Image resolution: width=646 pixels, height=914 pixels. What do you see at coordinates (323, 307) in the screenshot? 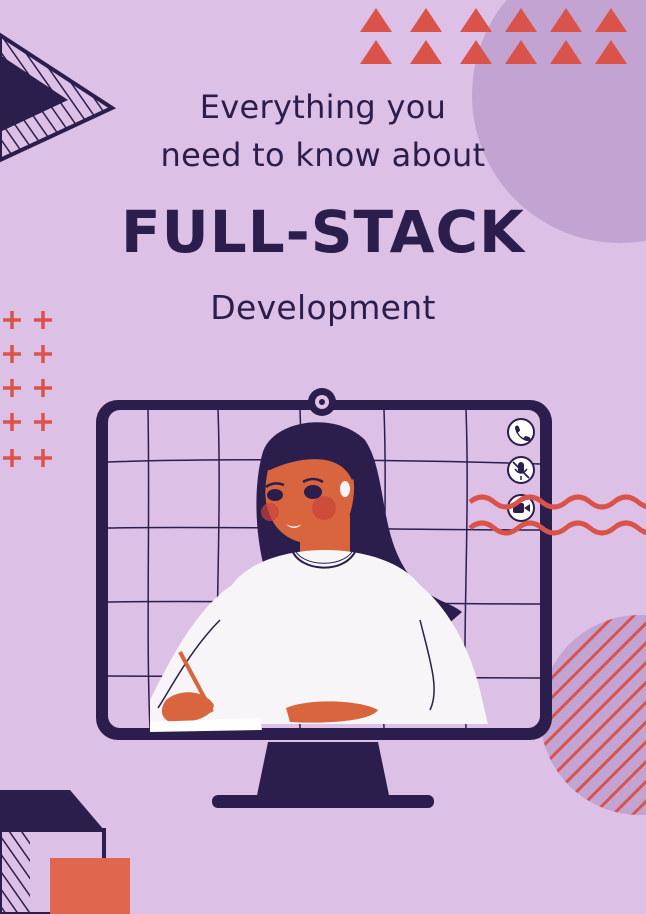
I see `subheadline: Development` at bounding box center [323, 307].